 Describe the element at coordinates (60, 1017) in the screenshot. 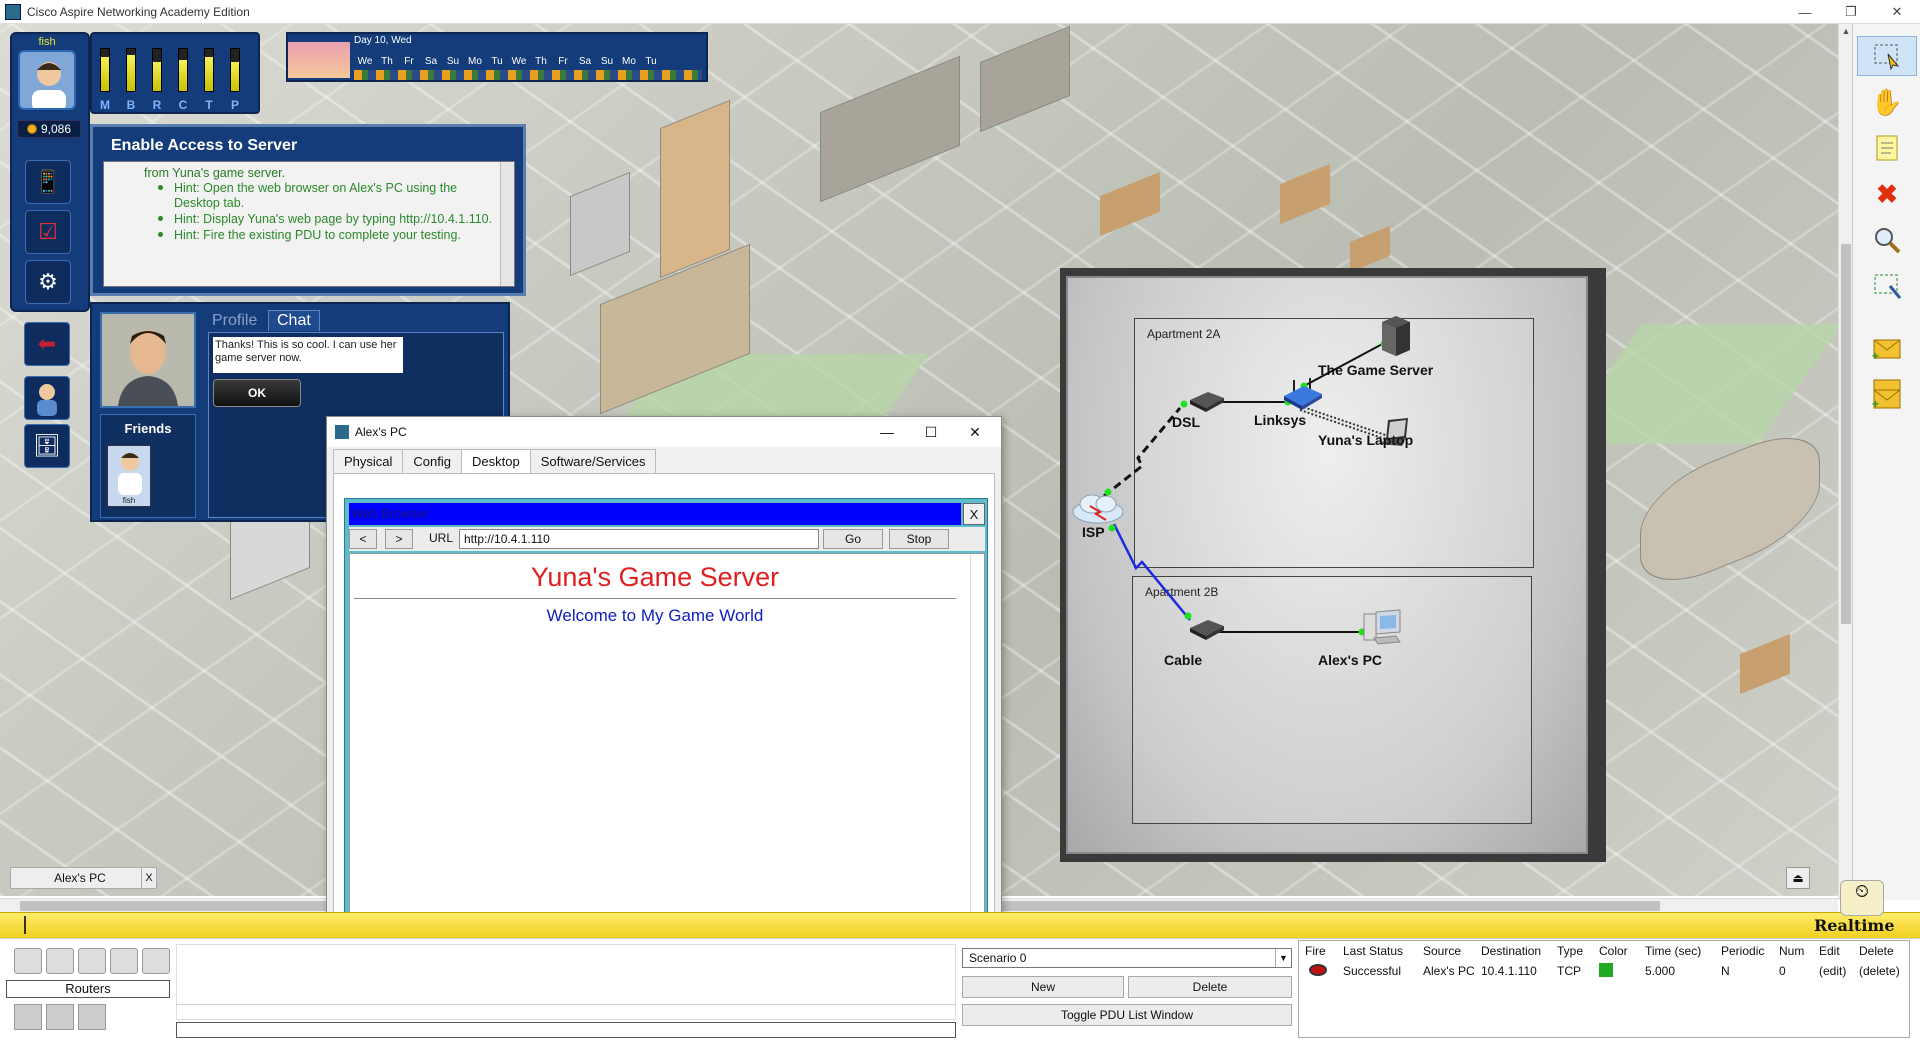

I see `wan-emulation-icon` at that location.